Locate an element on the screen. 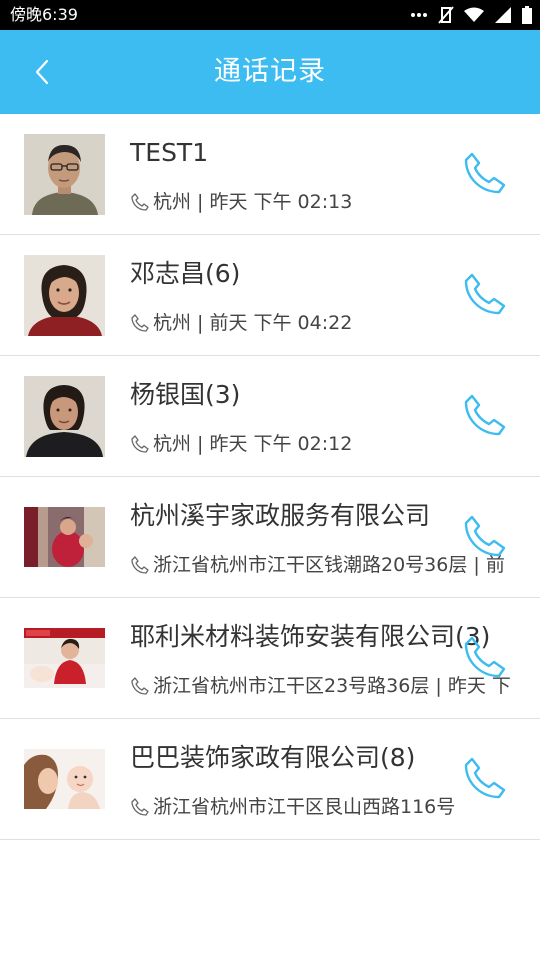 Image resolution: width=540 pixels, height=960 pixels. status-icons is located at coordinates (471, 15).